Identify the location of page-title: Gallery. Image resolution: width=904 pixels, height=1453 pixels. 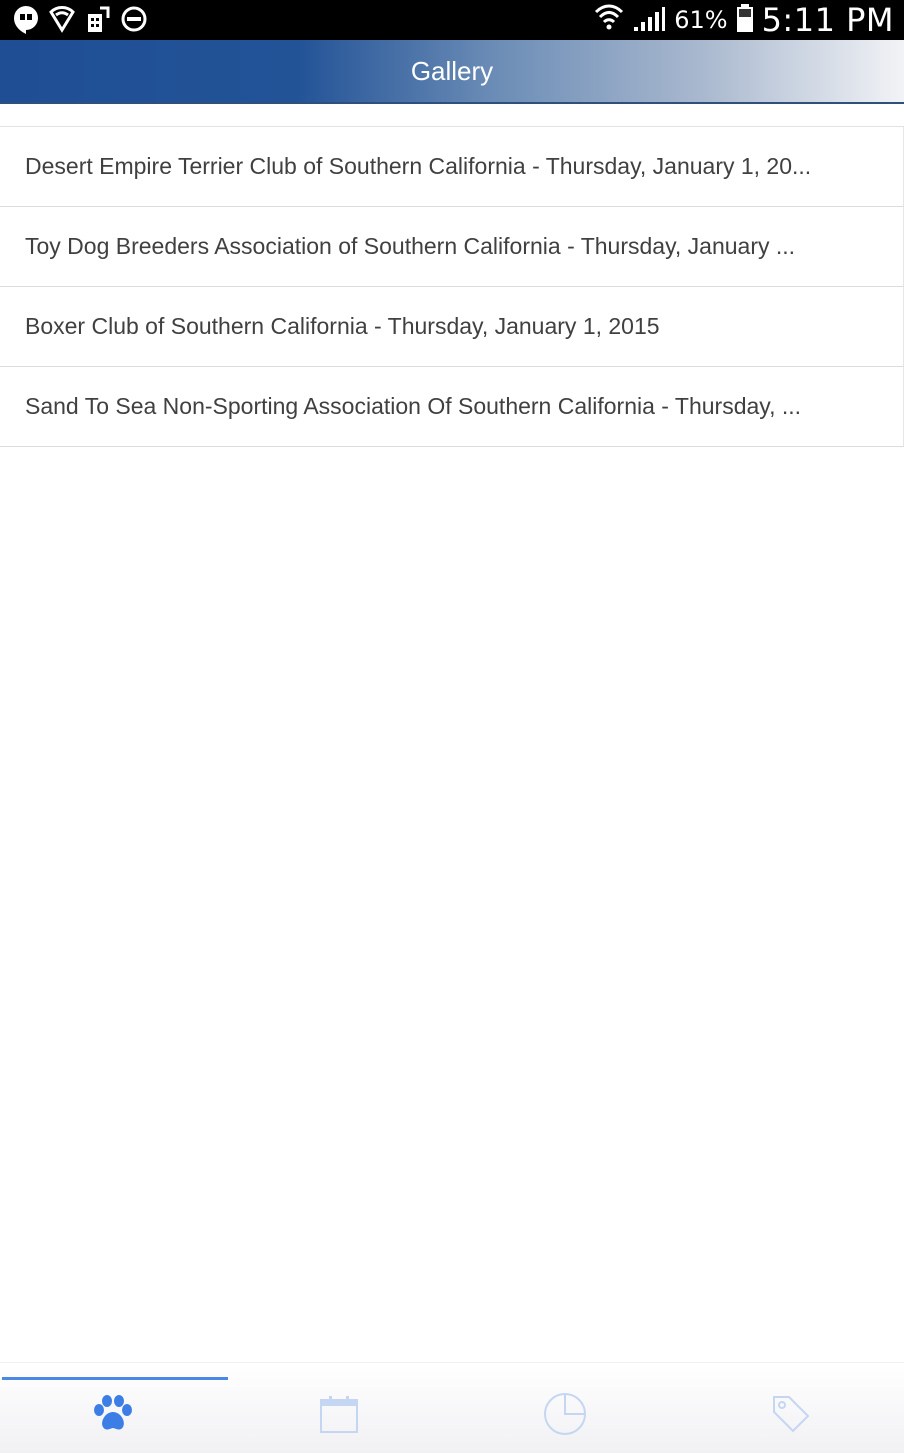
(452, 71).